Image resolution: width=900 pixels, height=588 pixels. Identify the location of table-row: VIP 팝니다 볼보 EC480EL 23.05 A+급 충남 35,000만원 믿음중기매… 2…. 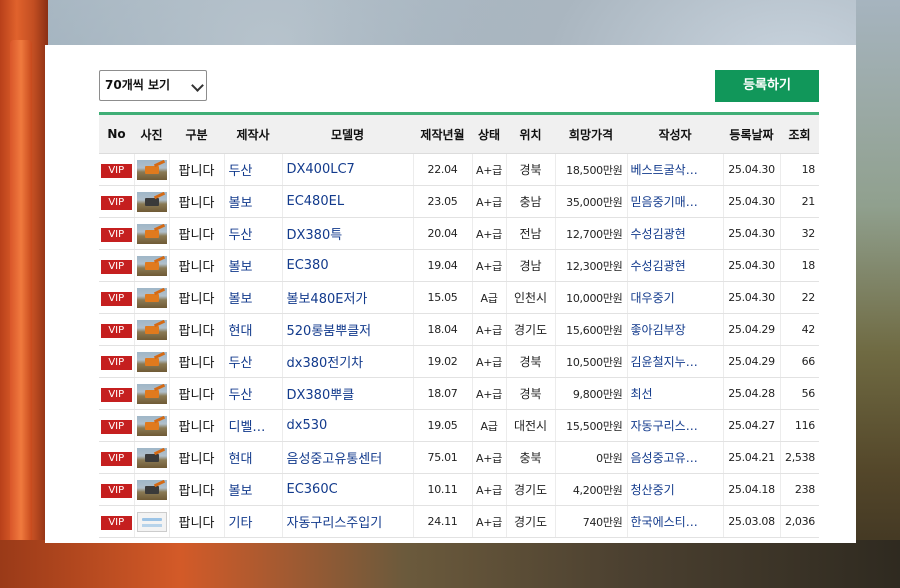
(459, 201).